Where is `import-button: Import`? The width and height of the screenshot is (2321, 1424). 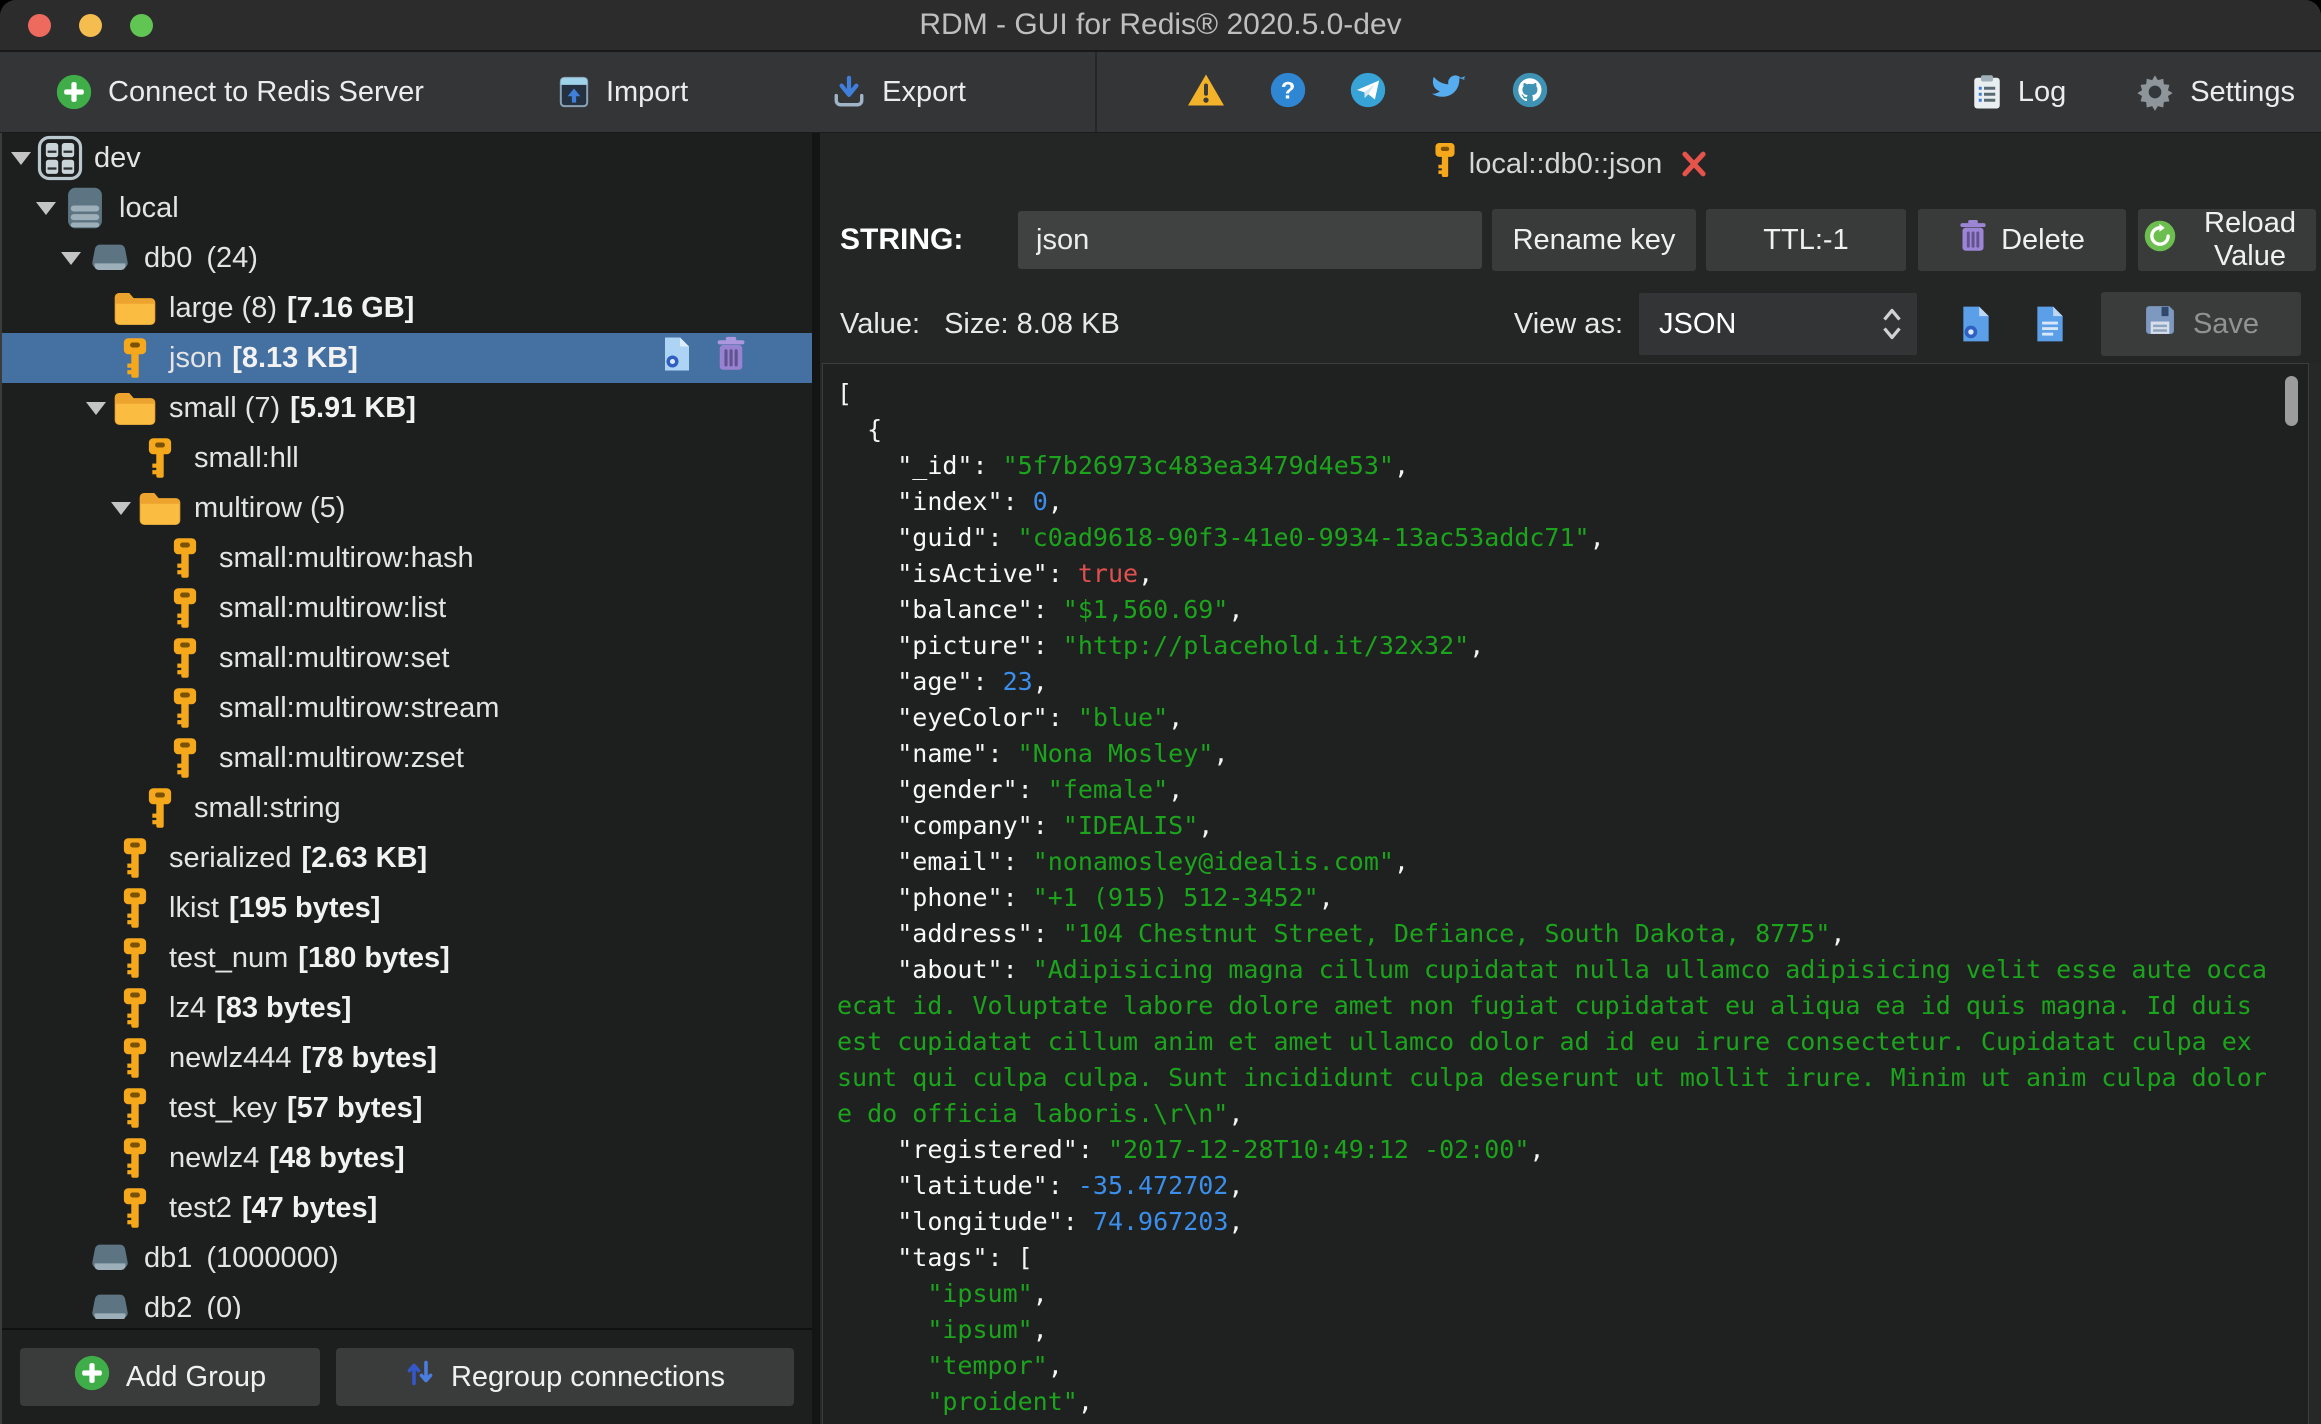
import-button: Import is located at coordinates (623, 92).